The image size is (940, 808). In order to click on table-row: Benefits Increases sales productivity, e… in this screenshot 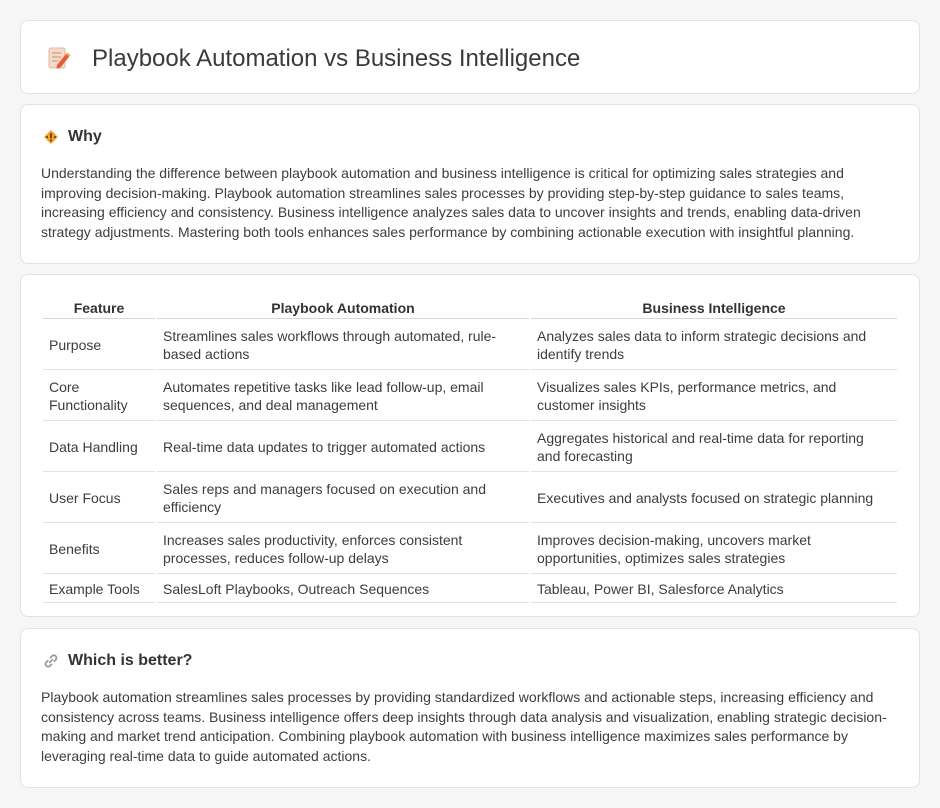, I will do `click(470, 549)`.